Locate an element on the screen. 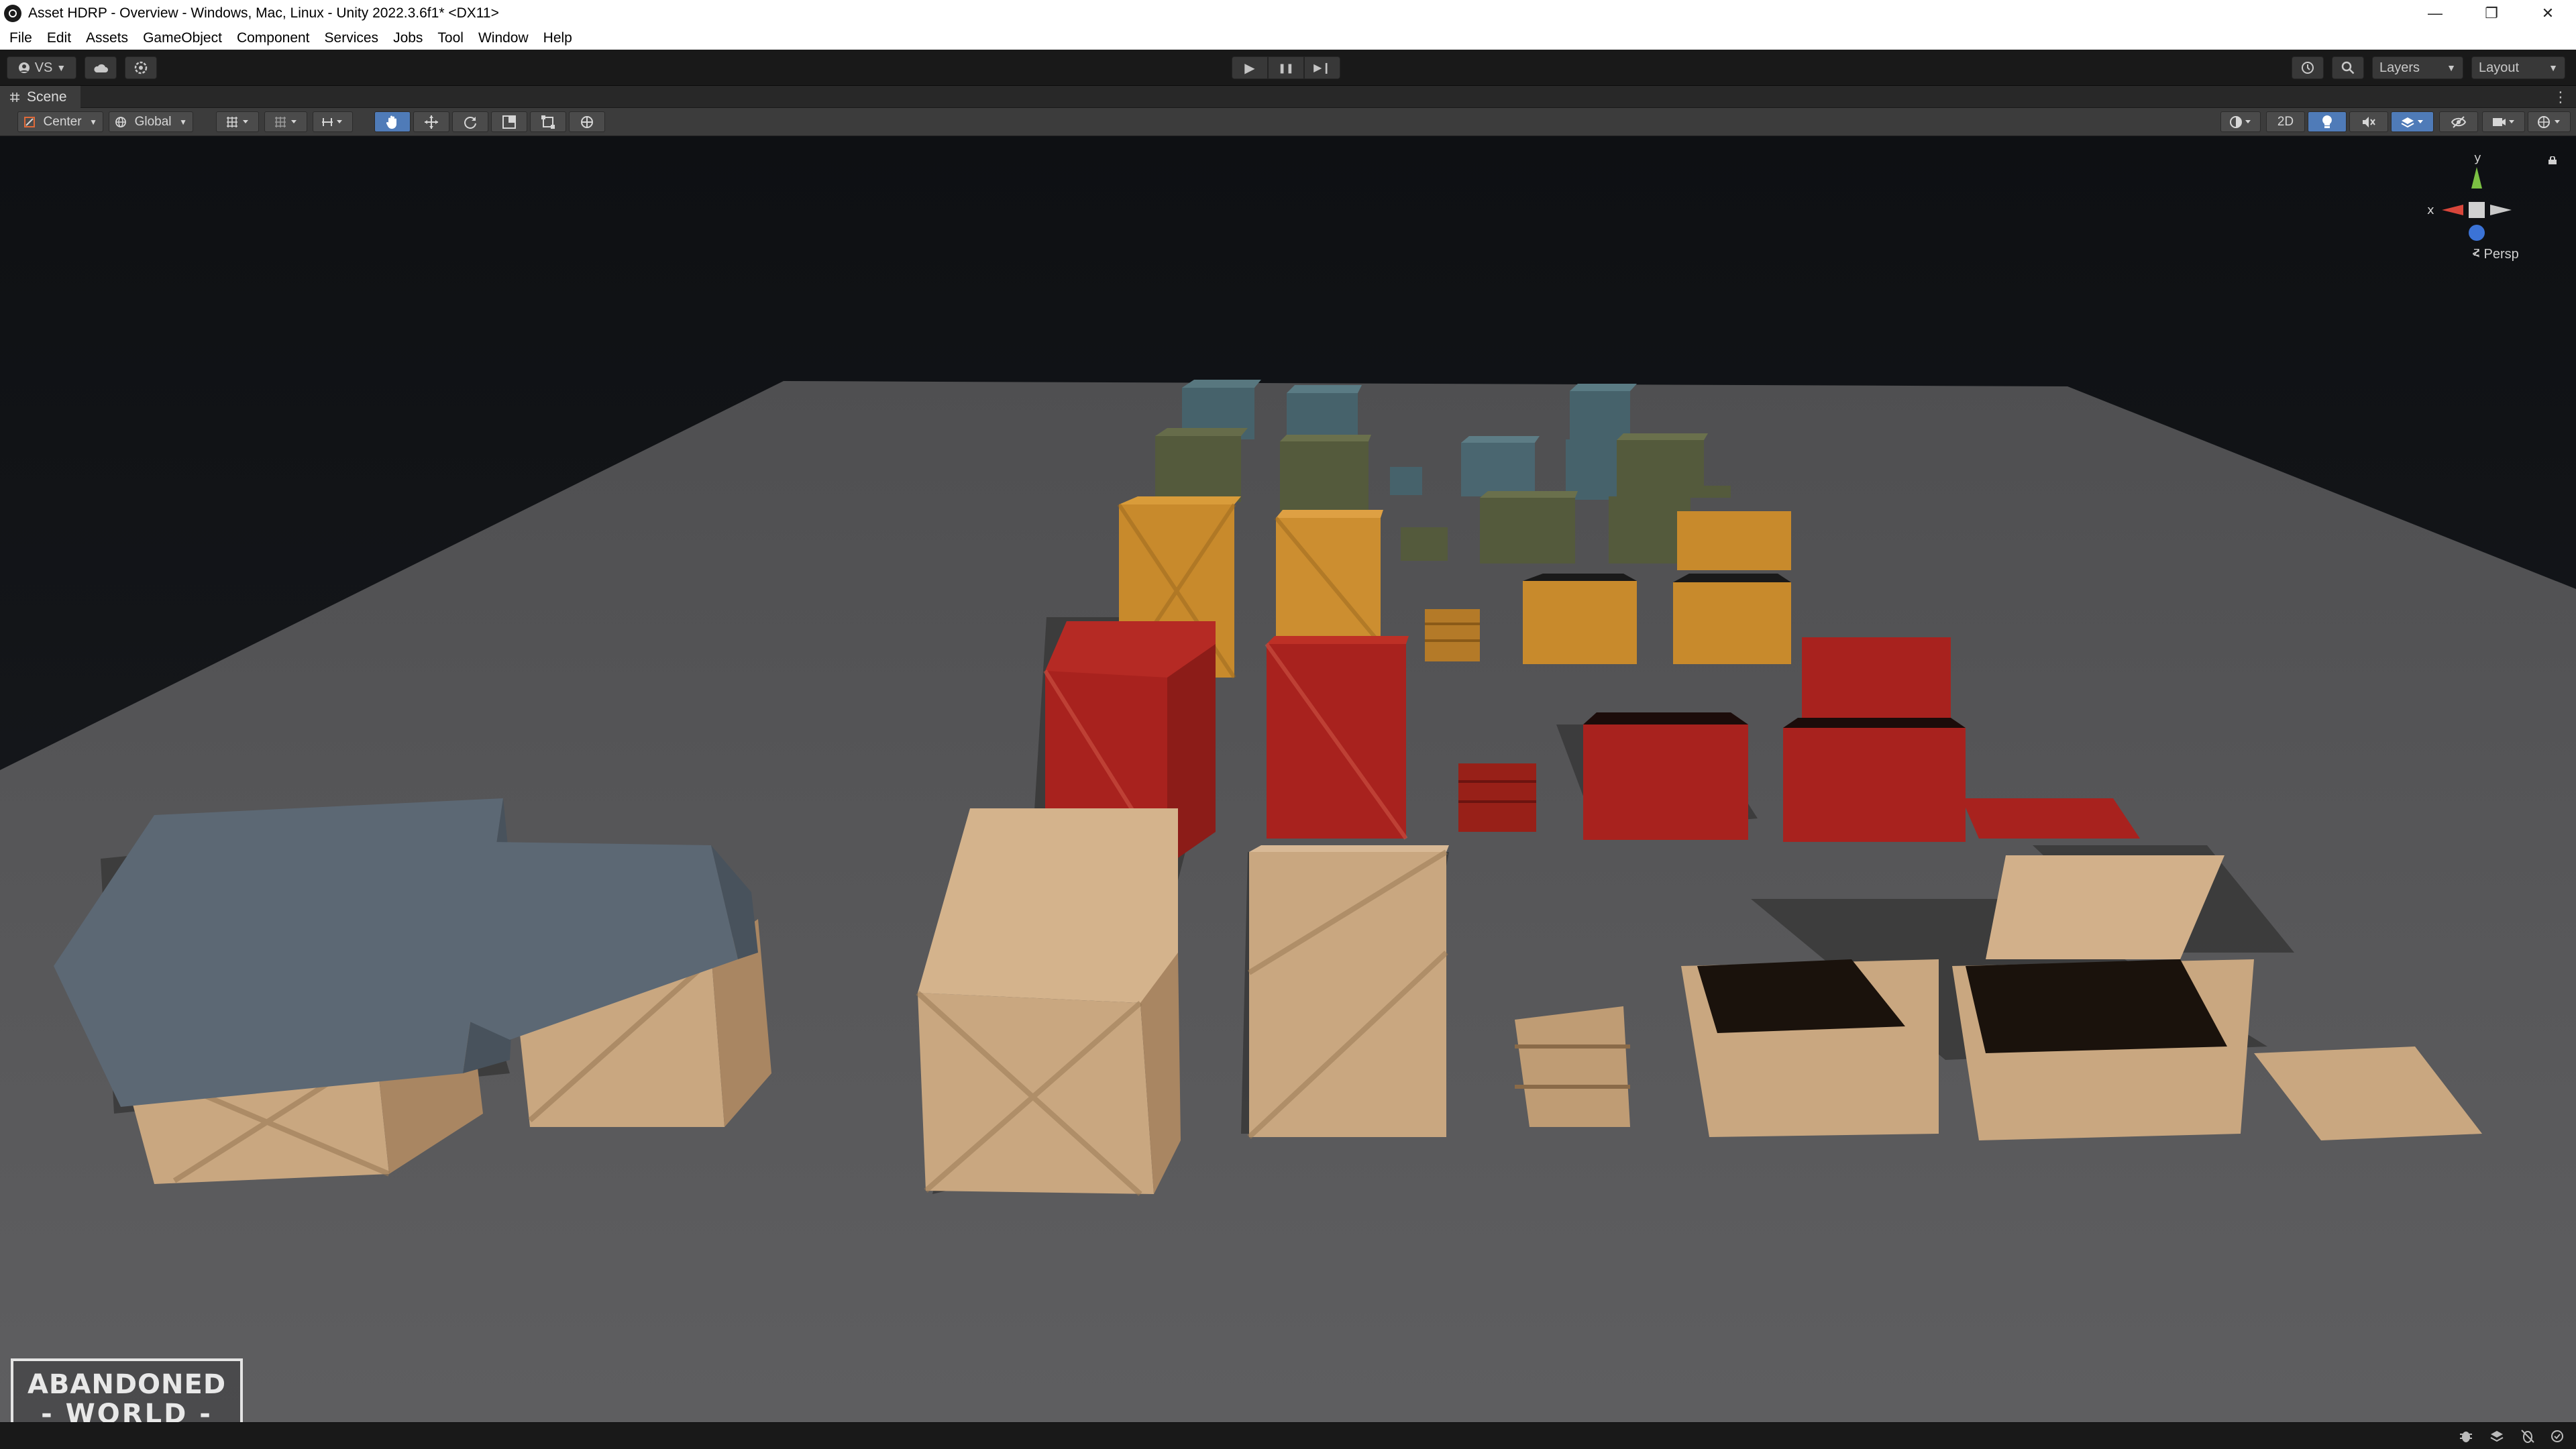 This screenshot has width=2576, height=1449. gizmo-x-axis is located at coordinates (2452, 210).